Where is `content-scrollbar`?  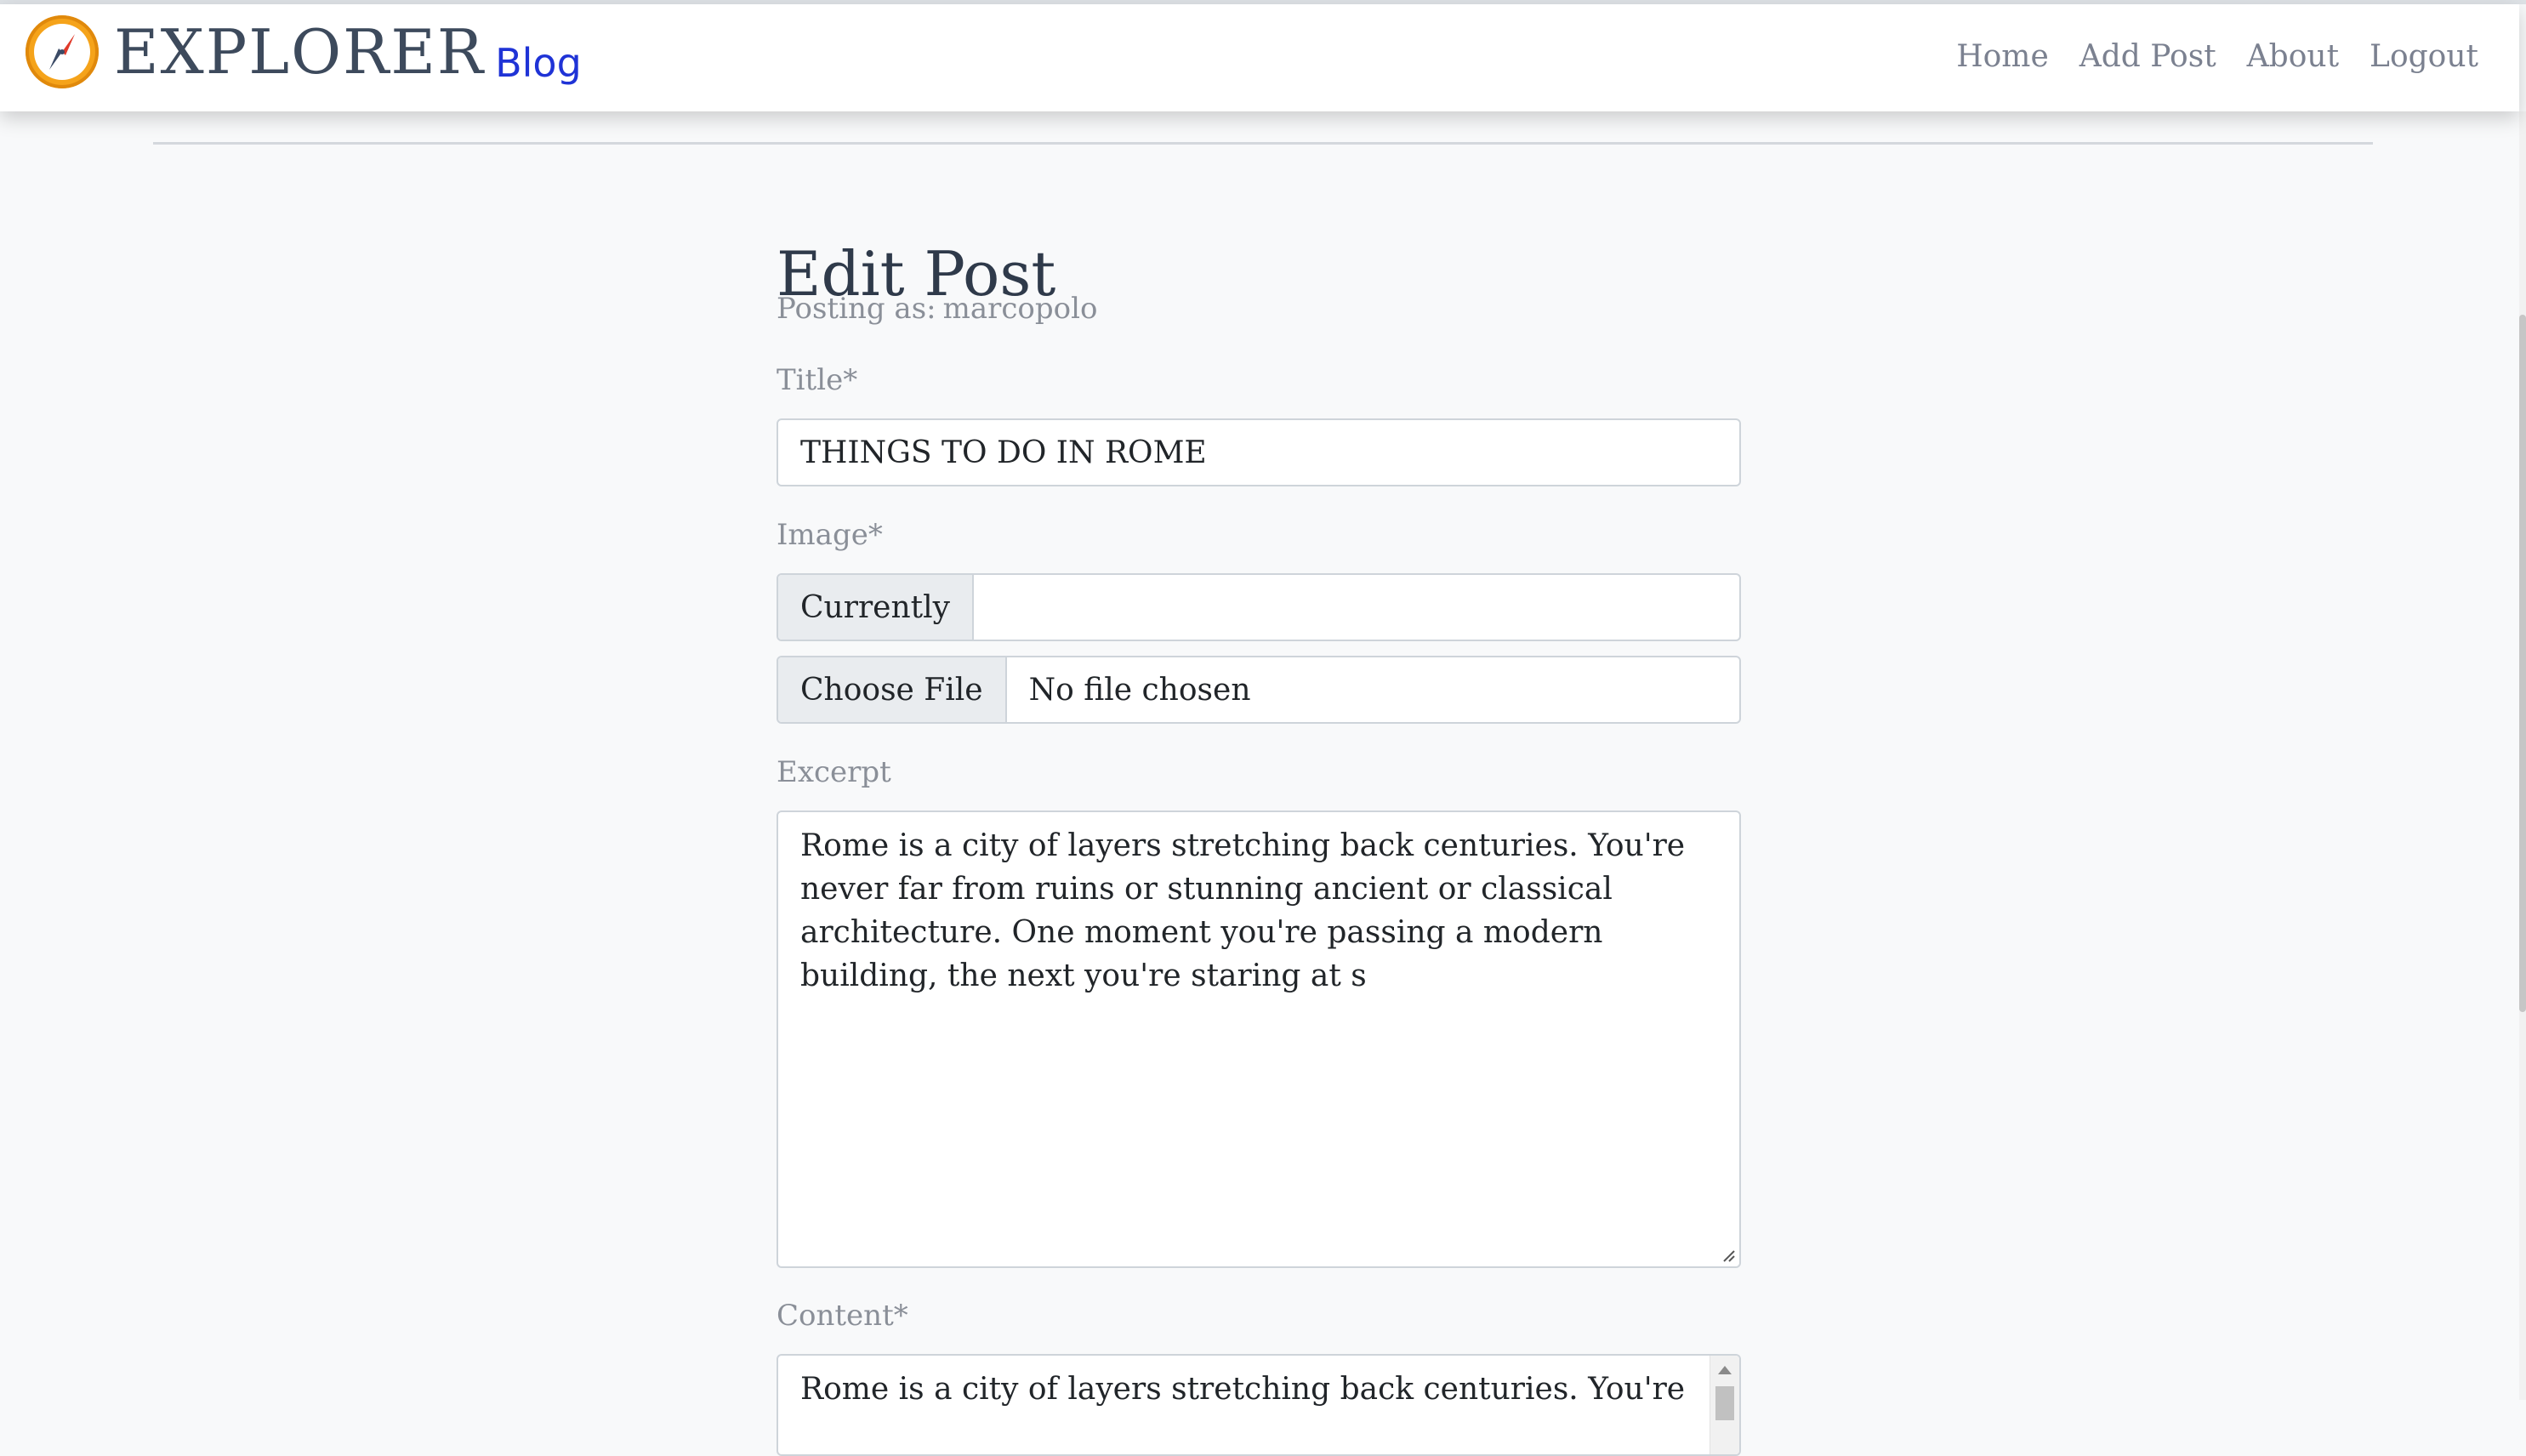
content-scrollbar is located at coordinates (1724, 1405).